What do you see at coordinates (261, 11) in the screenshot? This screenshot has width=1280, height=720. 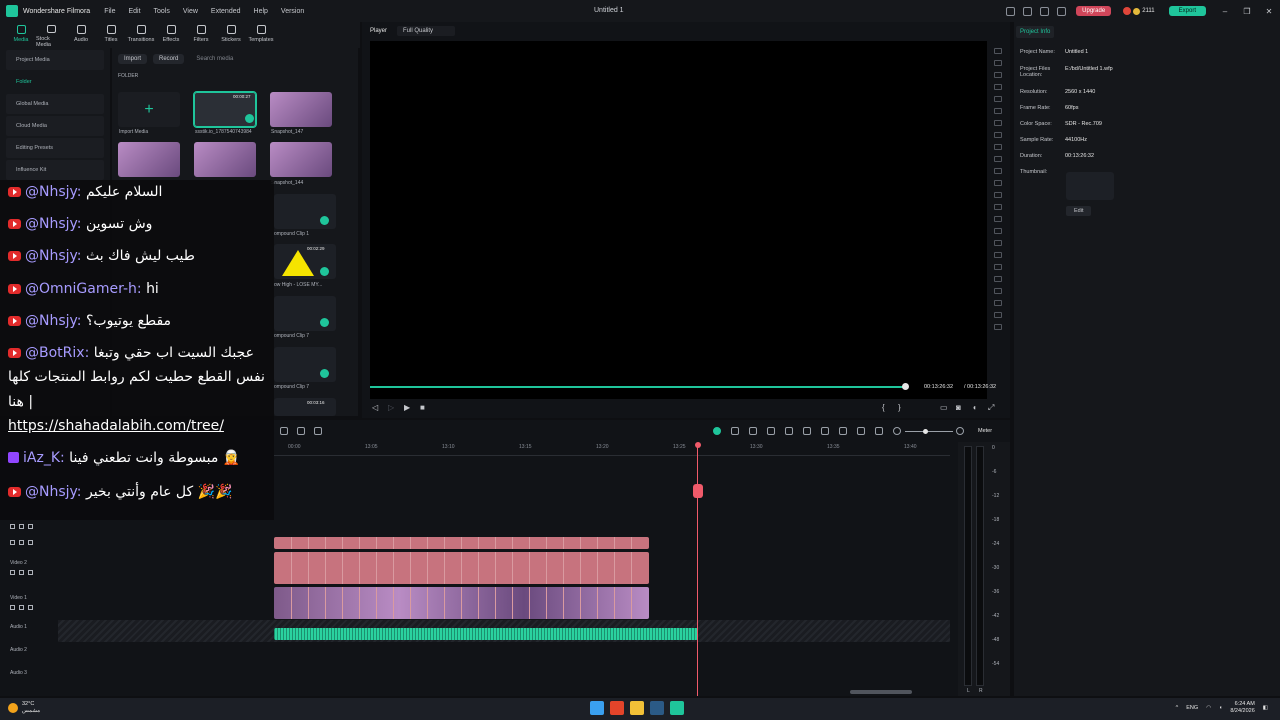 I see `menu-help: Help` at bounding box center [261, 11].